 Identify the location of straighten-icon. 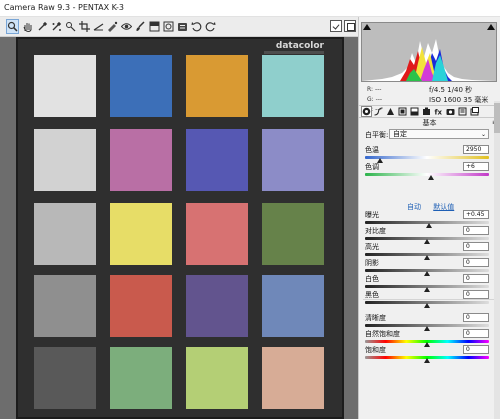
(98, 27).